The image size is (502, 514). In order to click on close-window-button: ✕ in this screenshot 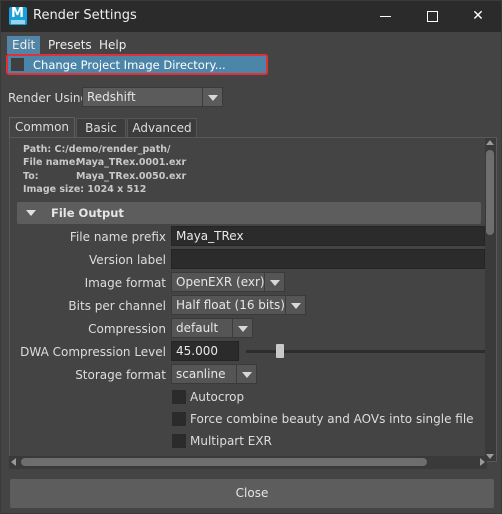, I will do `click(478, 16)`.